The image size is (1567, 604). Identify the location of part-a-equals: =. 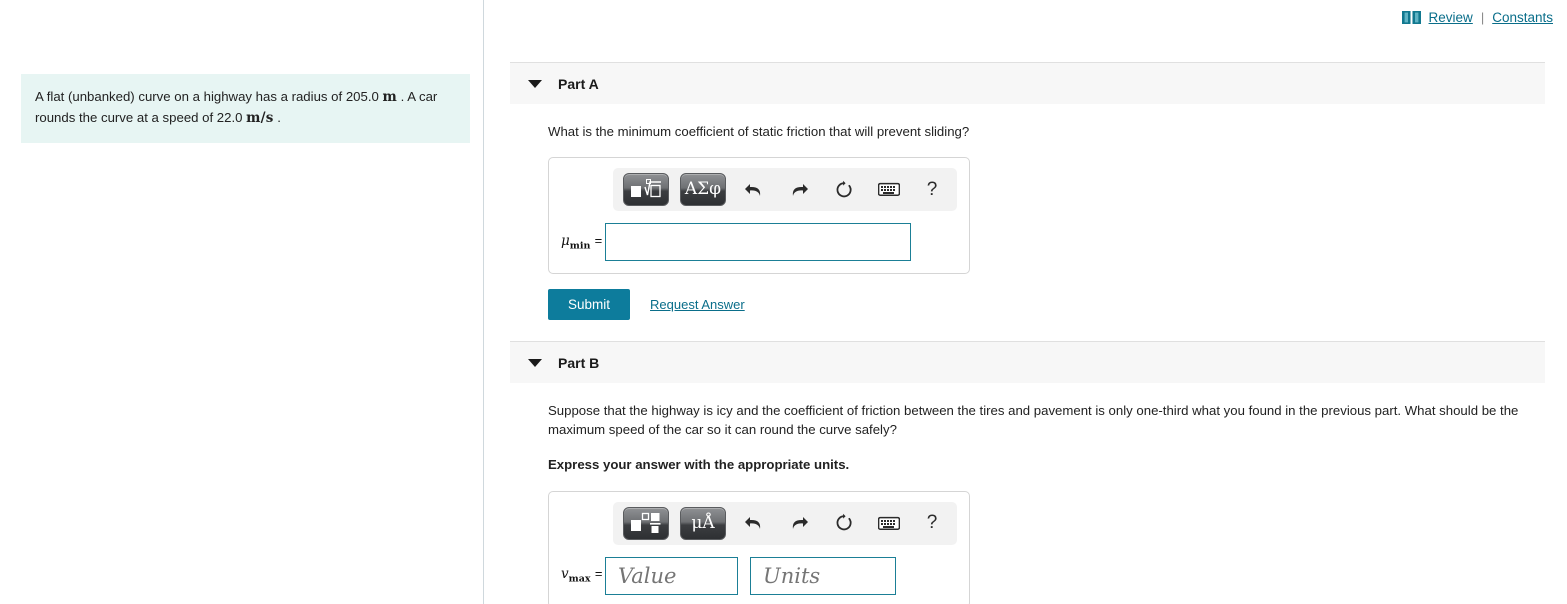
(598, 240).